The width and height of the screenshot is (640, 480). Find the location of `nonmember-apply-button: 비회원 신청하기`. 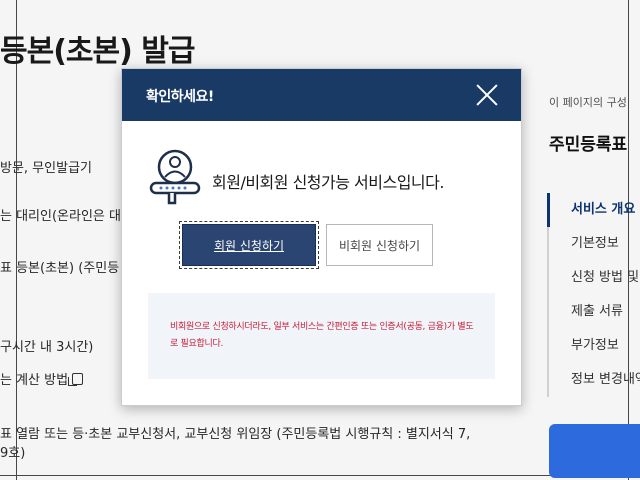

nonmember-apply-button: 비회원 신청하기 is located at coordinates (379, 245).